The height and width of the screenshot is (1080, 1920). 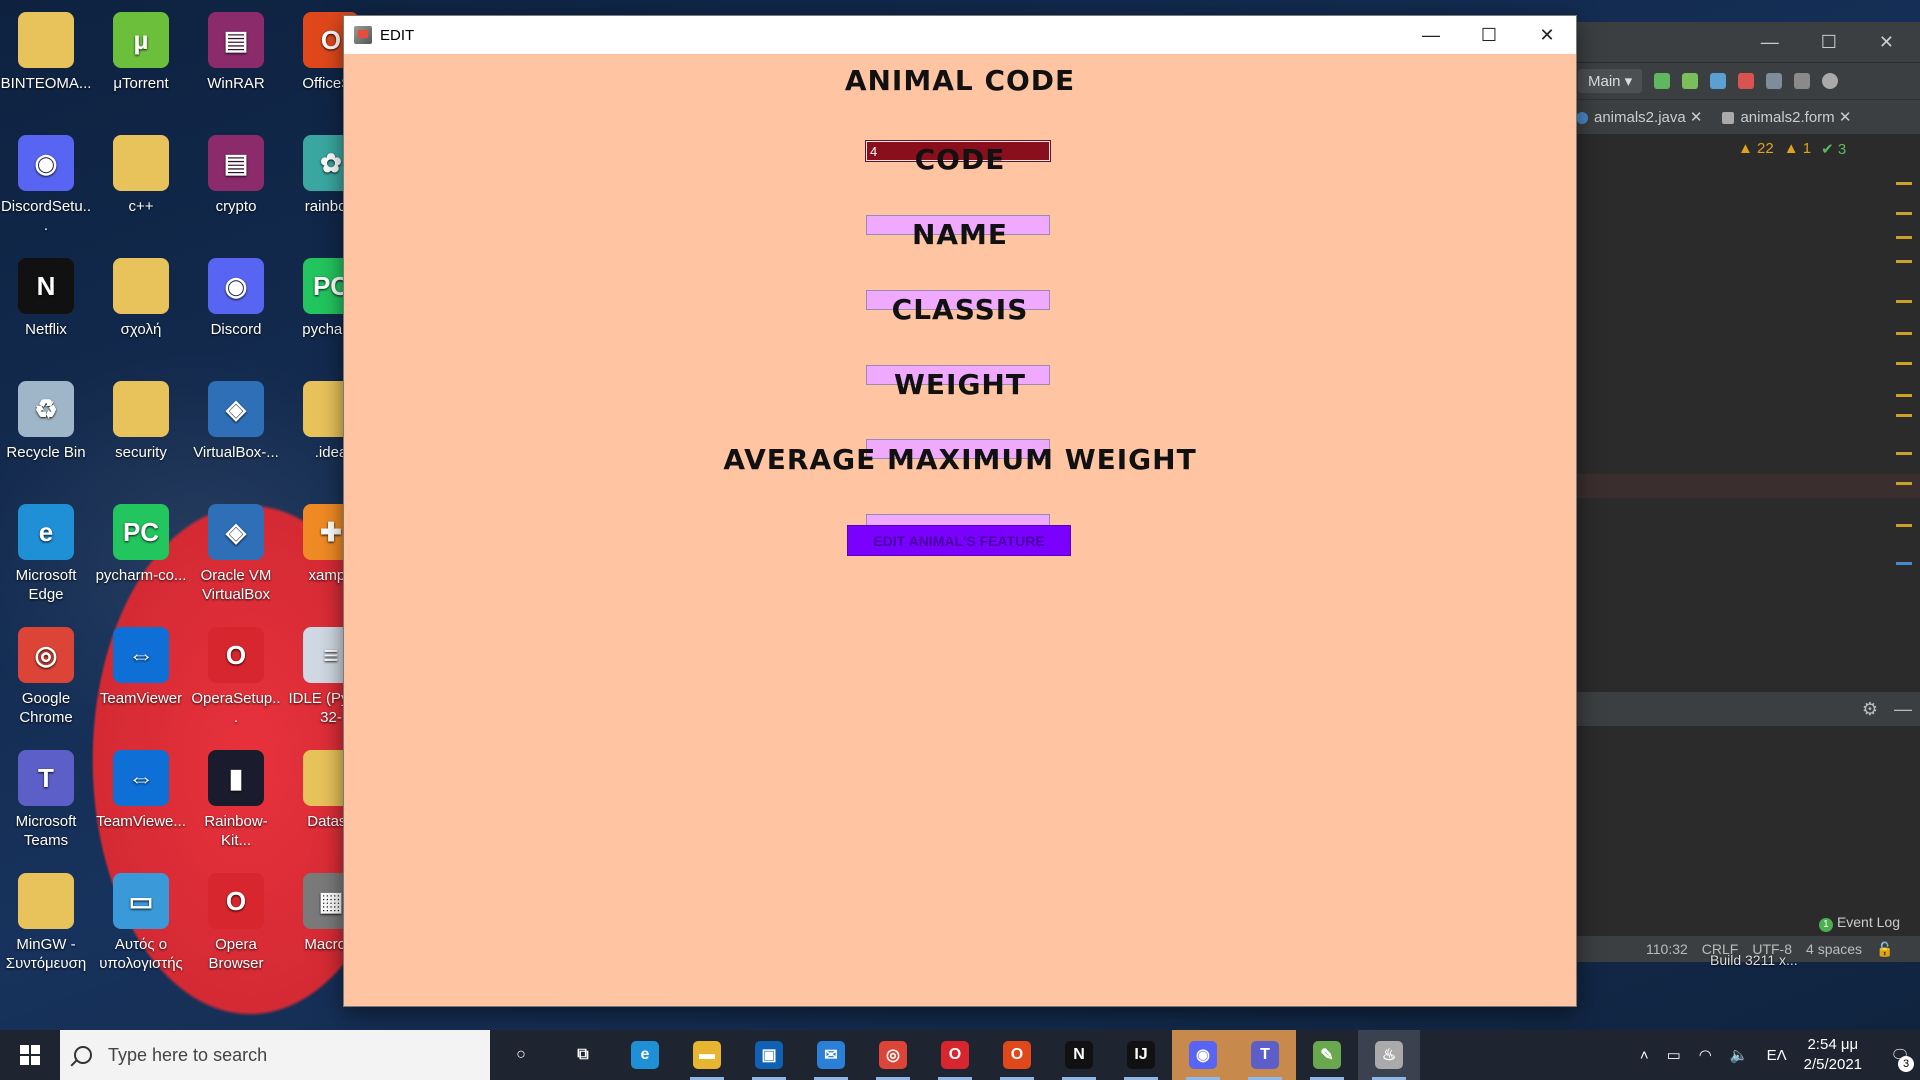 I want to click on taskbar-app: ◉, so click(x=1203, y=1055).